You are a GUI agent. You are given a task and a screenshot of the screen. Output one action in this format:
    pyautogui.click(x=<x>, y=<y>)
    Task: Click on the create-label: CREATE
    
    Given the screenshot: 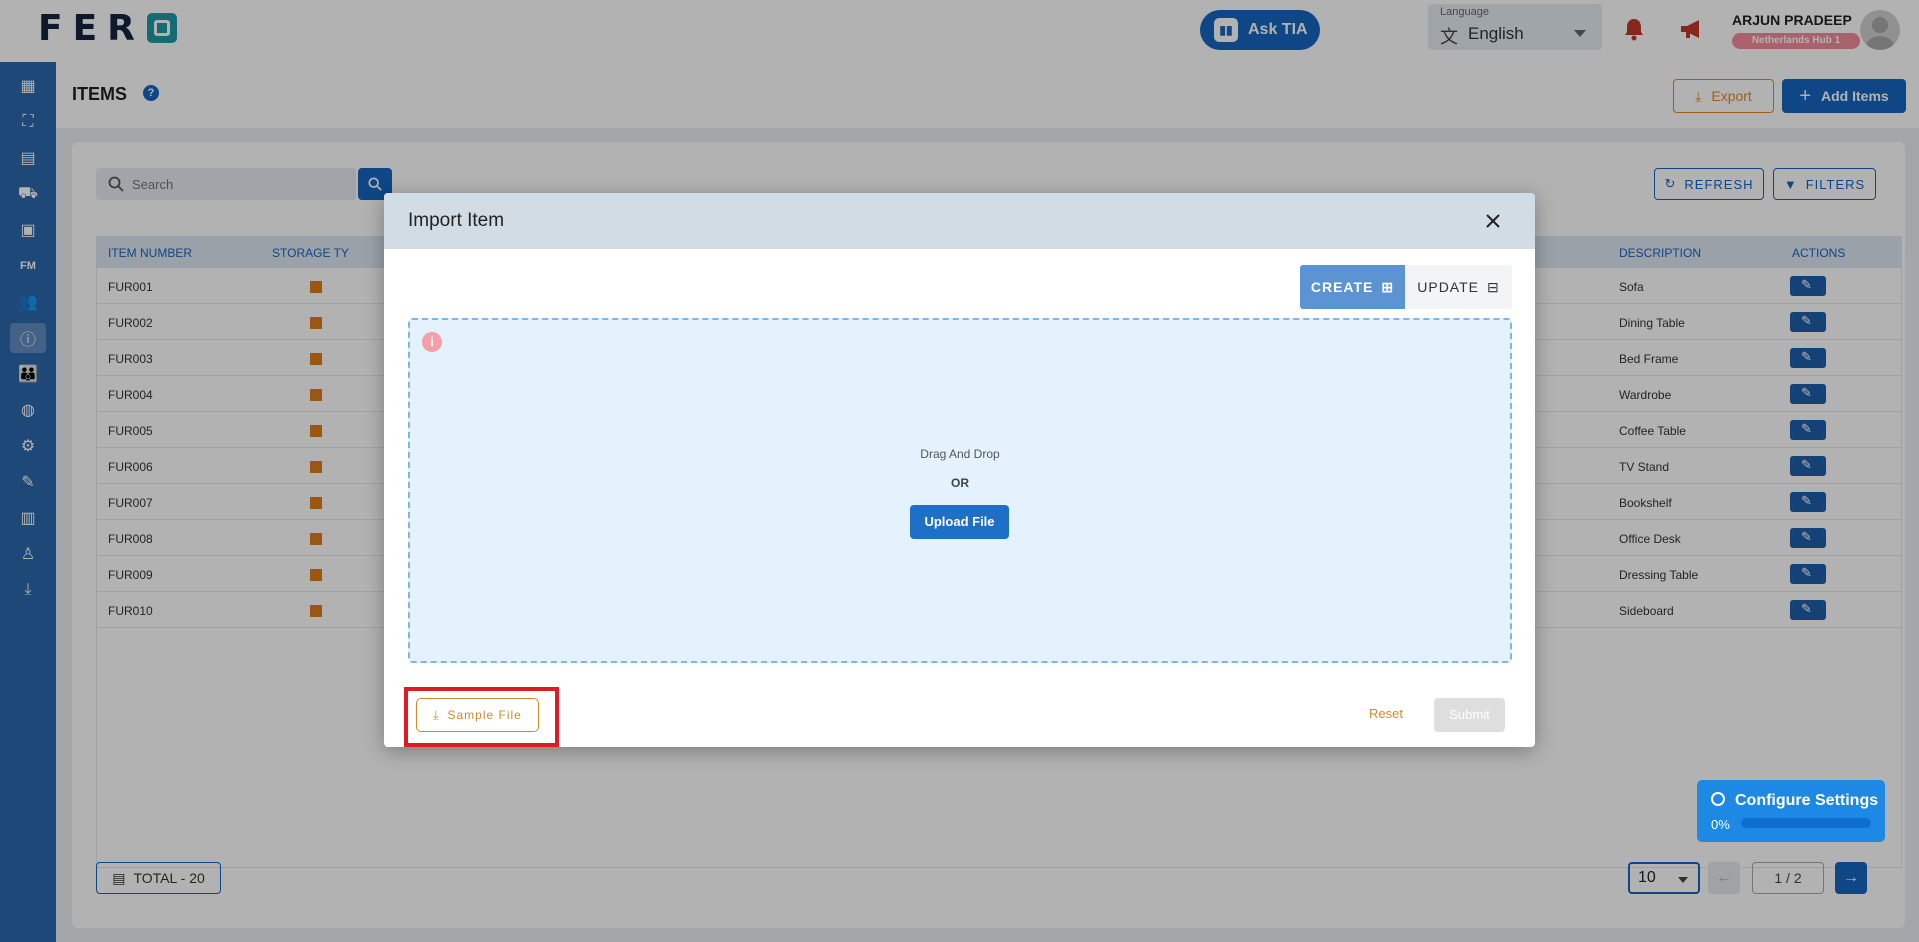 What is the action you would take?
    pyautogui.click(x=1342, y=287)
    